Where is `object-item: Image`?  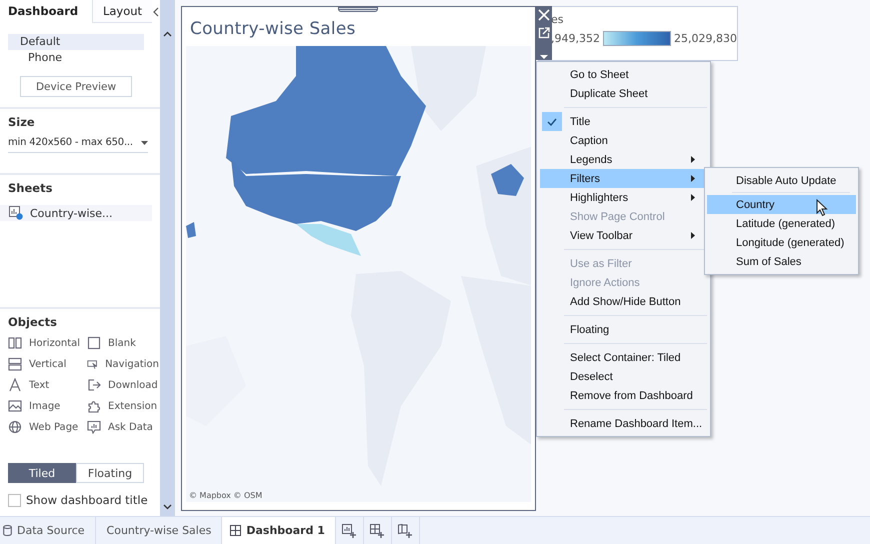 object-item: Image is located at coordinates (47, 406).